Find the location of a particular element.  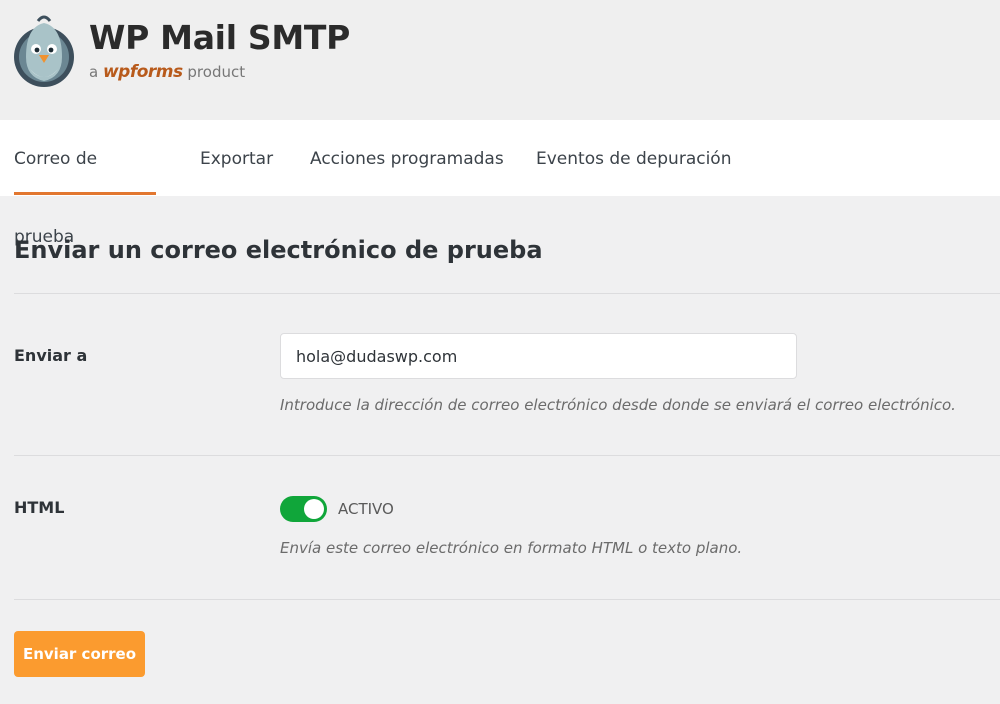

html-toggle is located at coordinates (303, 509).